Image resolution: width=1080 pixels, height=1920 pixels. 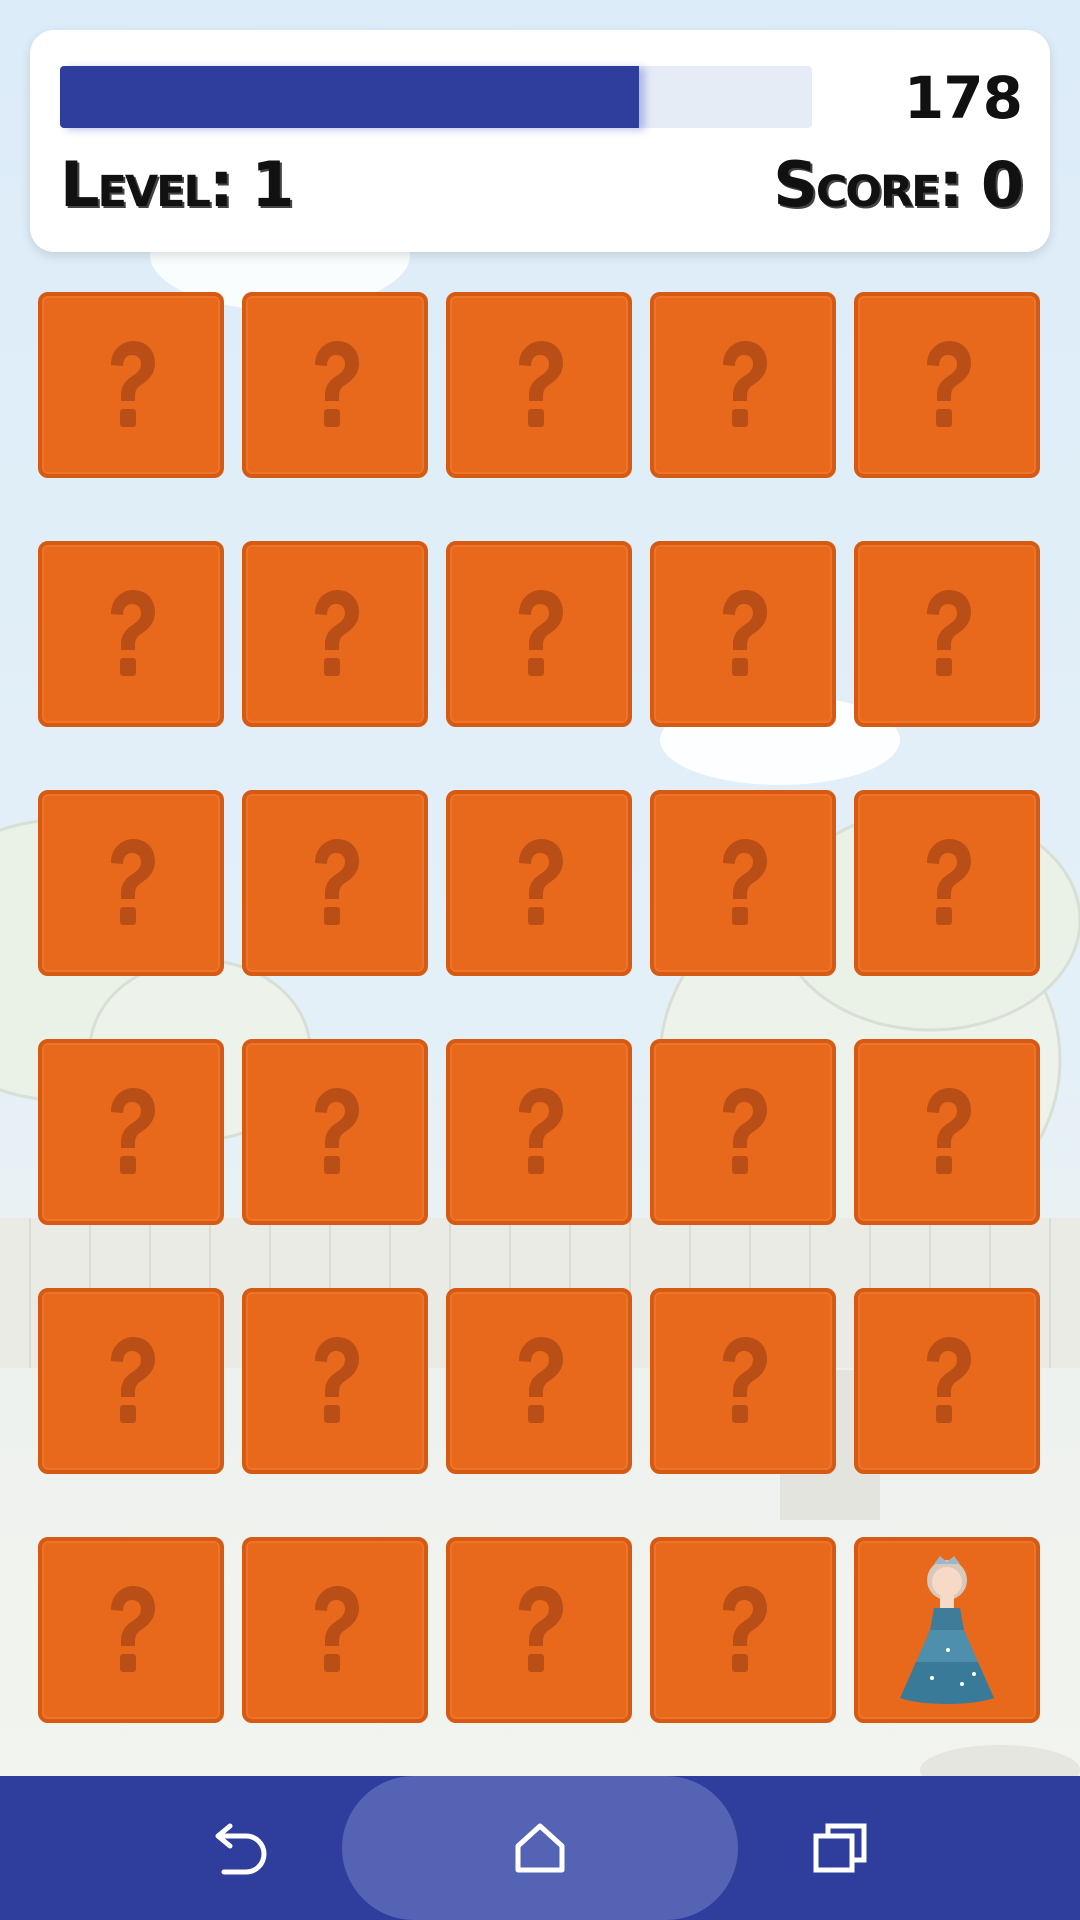 I want to click on princess-icon, so click(x=947, y=1630).